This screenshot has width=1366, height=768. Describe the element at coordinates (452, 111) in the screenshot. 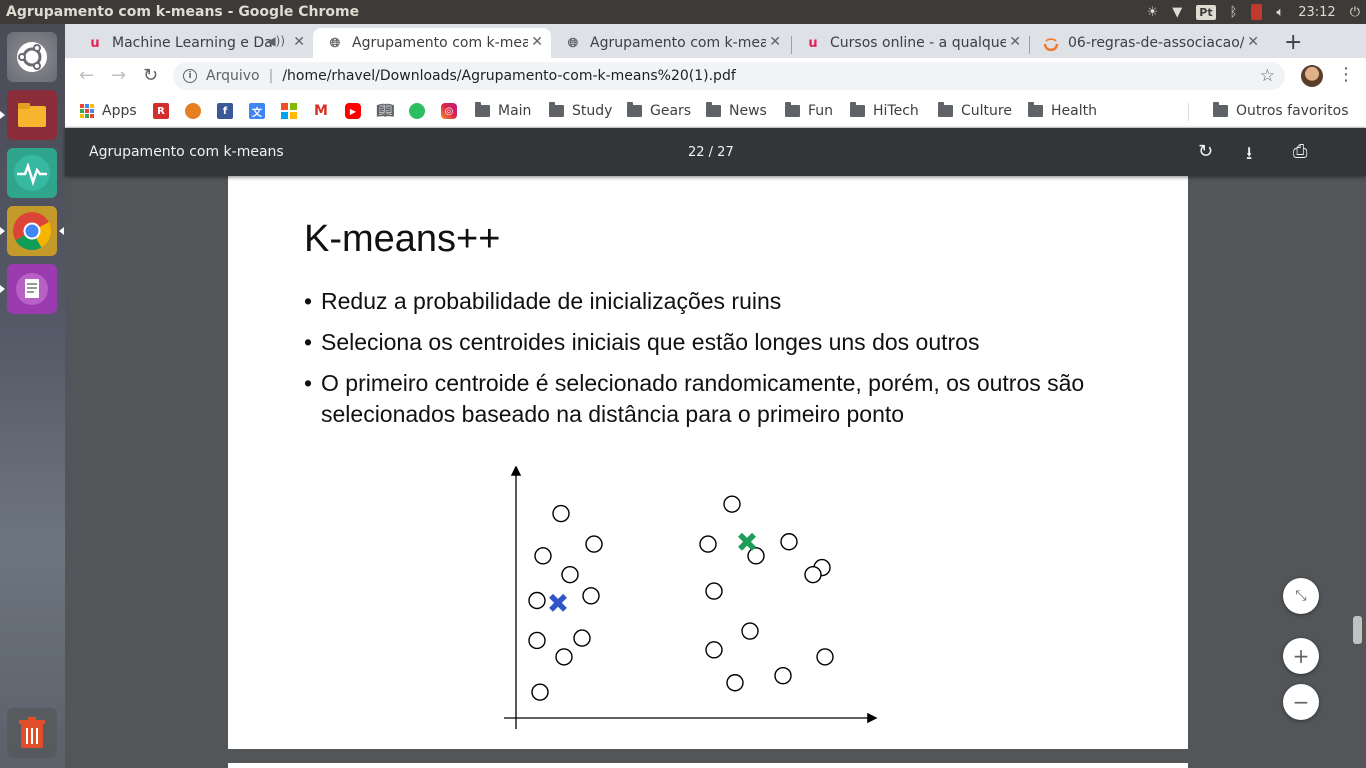

I see `bookmark-instagram: ◎` at that location.